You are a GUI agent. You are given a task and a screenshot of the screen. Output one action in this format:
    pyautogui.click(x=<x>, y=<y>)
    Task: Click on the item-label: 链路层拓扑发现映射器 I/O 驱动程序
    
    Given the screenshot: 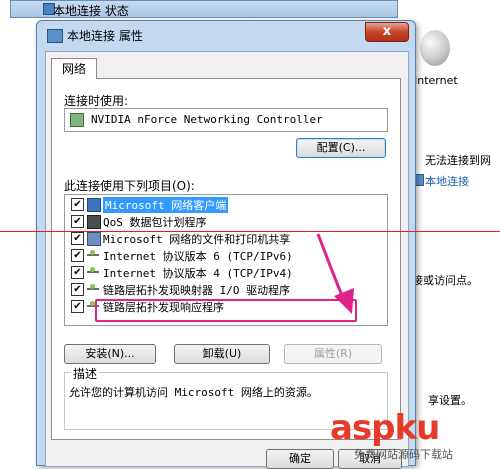 What is the action you would take?
    pyautogui.click(x=197, y=290)
    